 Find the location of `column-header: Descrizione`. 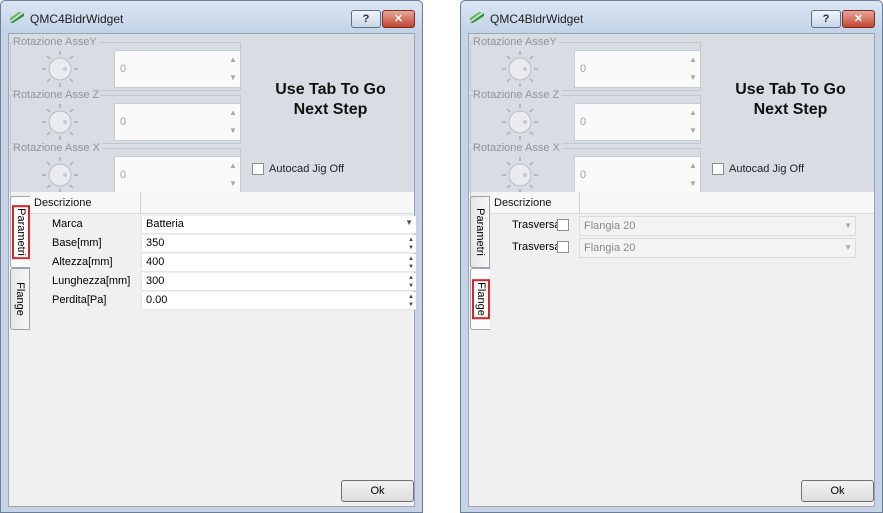

column-header: Descrizione is located at coordinates (682, 203).